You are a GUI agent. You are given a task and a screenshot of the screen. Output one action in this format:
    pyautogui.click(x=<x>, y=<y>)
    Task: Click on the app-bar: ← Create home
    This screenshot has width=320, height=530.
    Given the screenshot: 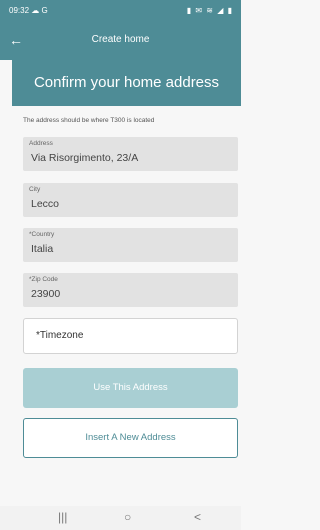 What is the action you would take?
    pyautogui.click(x=120, y=41)
    